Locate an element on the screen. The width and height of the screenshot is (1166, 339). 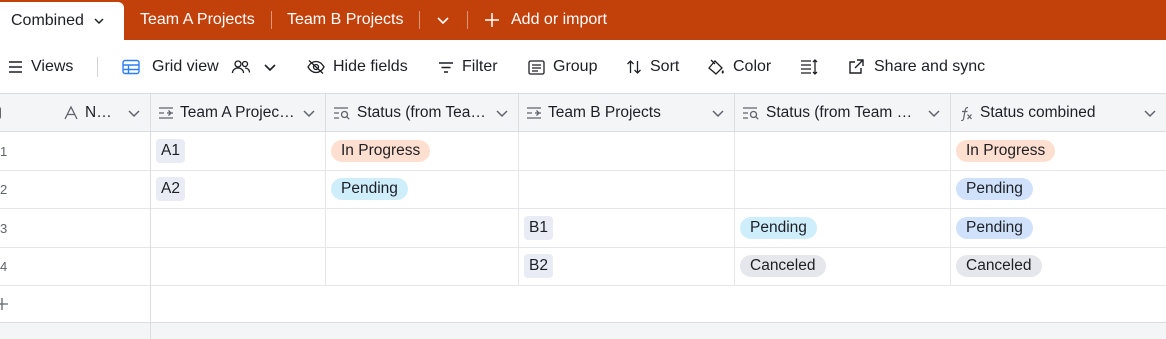
share-and-sync-button: Share and sync is located at coordinates (916, 67).